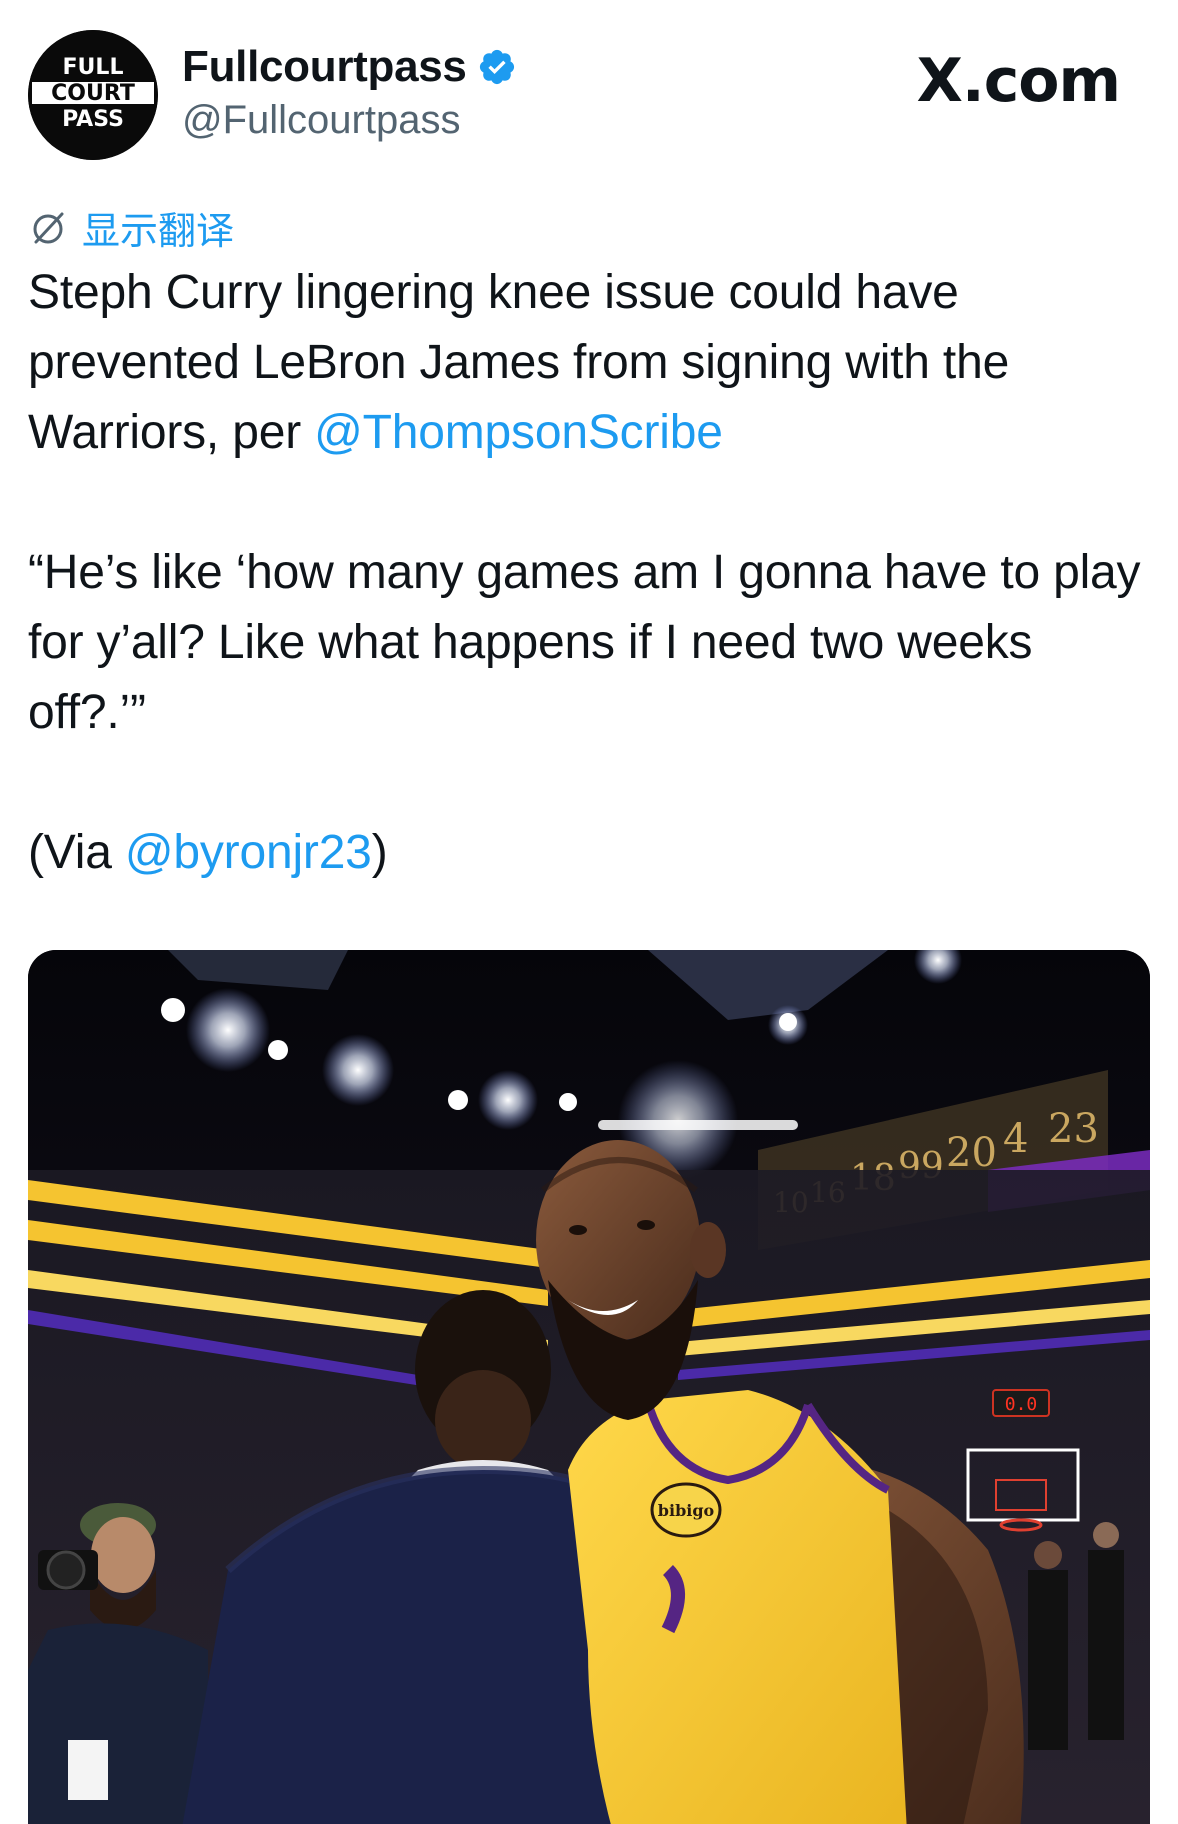  Describe the element at coordinates (93, 67) in the screenshot. I see `avatar-text-full: FULL` at that location.